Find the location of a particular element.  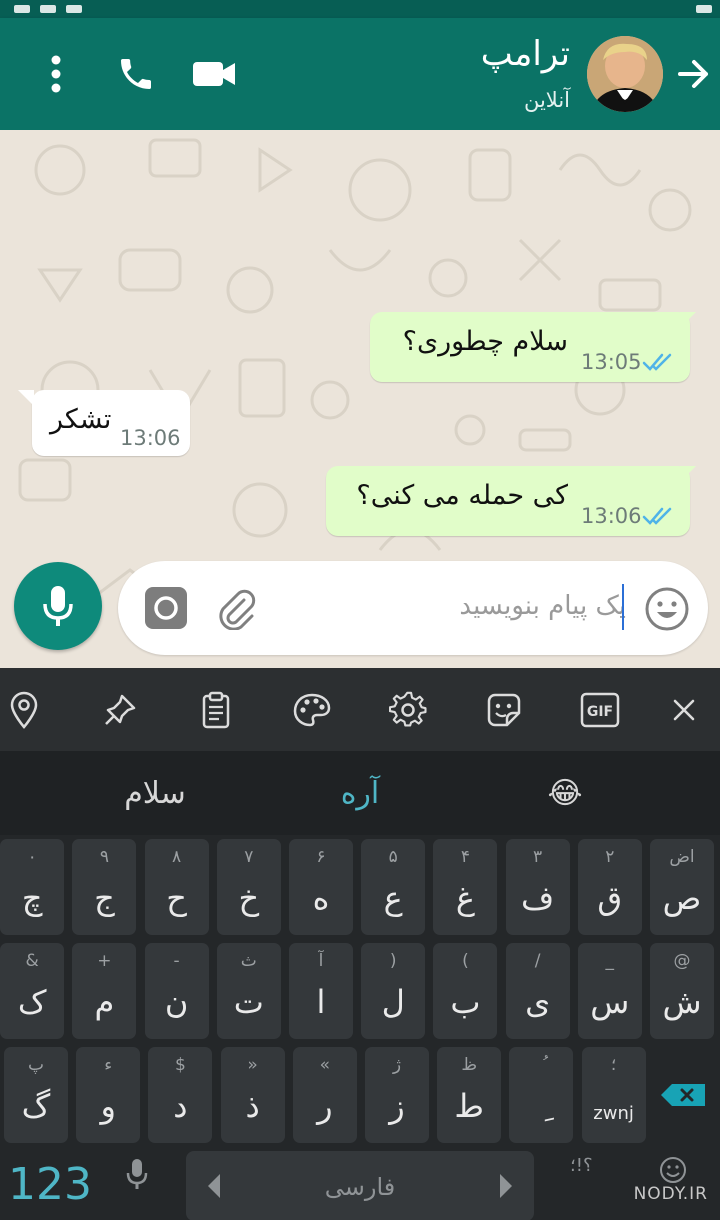

message-text: تشکر is located at coordinates (81, 419).